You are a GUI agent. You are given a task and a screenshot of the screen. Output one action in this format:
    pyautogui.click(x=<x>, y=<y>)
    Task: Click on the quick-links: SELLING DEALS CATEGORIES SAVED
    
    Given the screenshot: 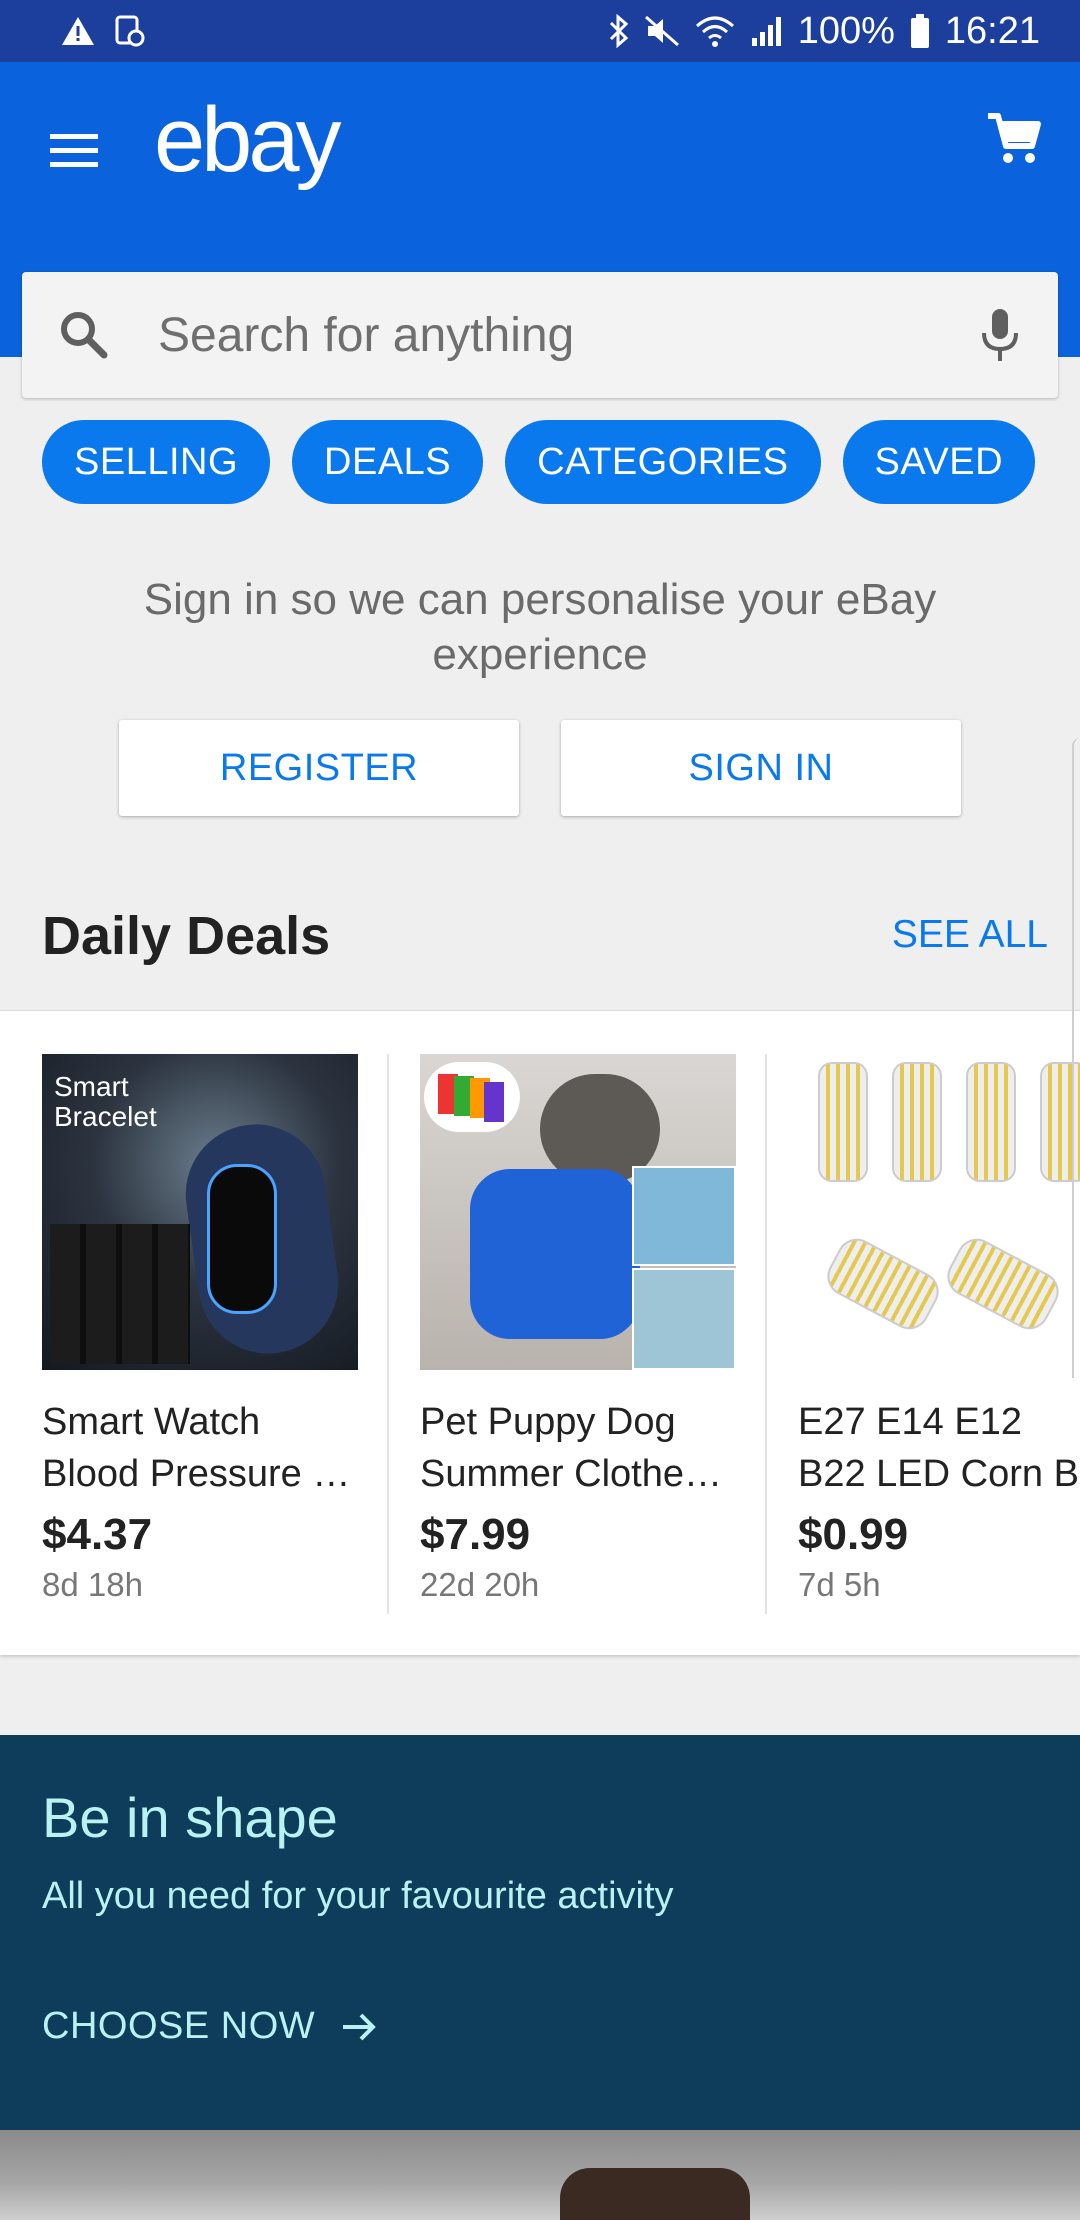 What is the action you would take?
    pyautogui.click(x=539, y=462)
    